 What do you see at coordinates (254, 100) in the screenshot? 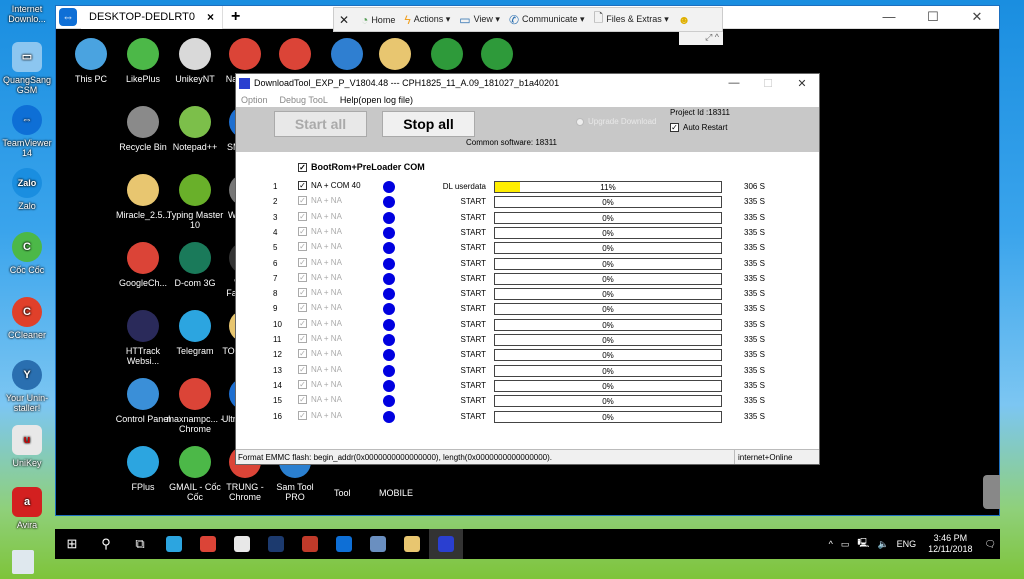
I see `menu-option: Option` at bounding box center [254, 100].